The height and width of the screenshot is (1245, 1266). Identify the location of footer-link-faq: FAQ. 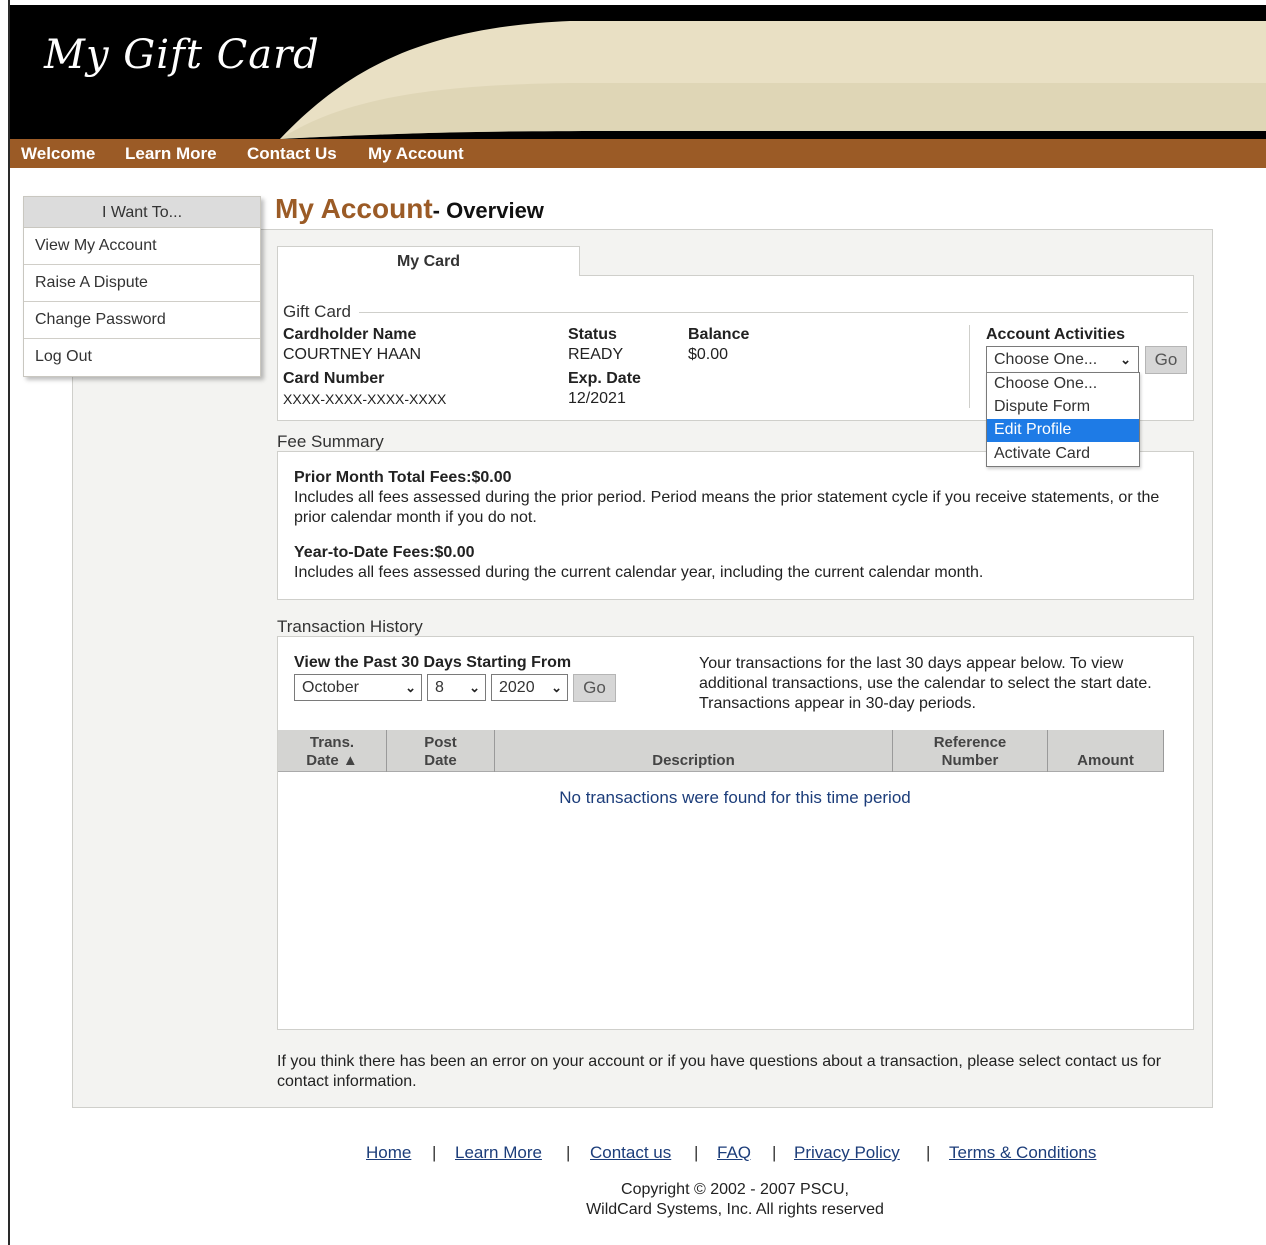
(734, 1153).